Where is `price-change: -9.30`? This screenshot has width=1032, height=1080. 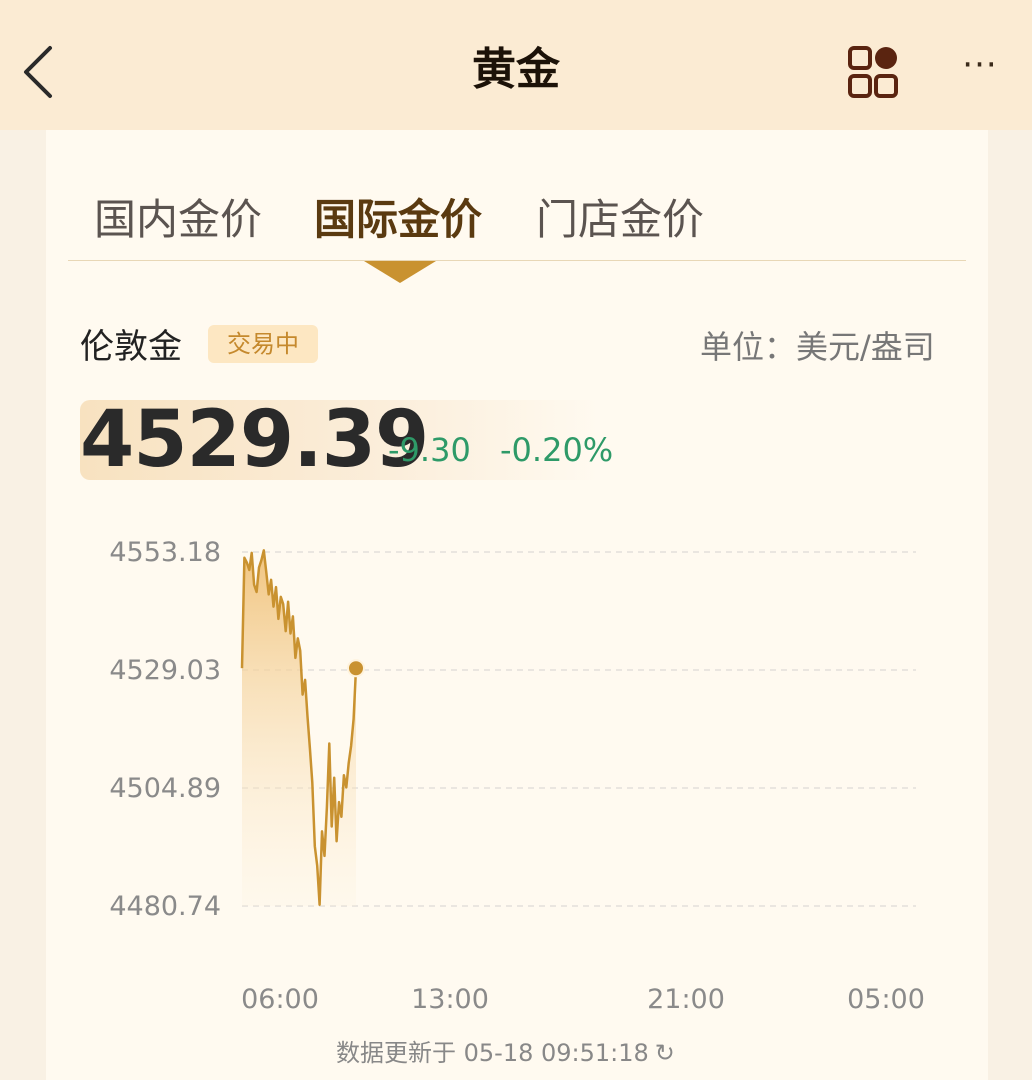
price-change: -9.30 is located at coordinates (429, 450).